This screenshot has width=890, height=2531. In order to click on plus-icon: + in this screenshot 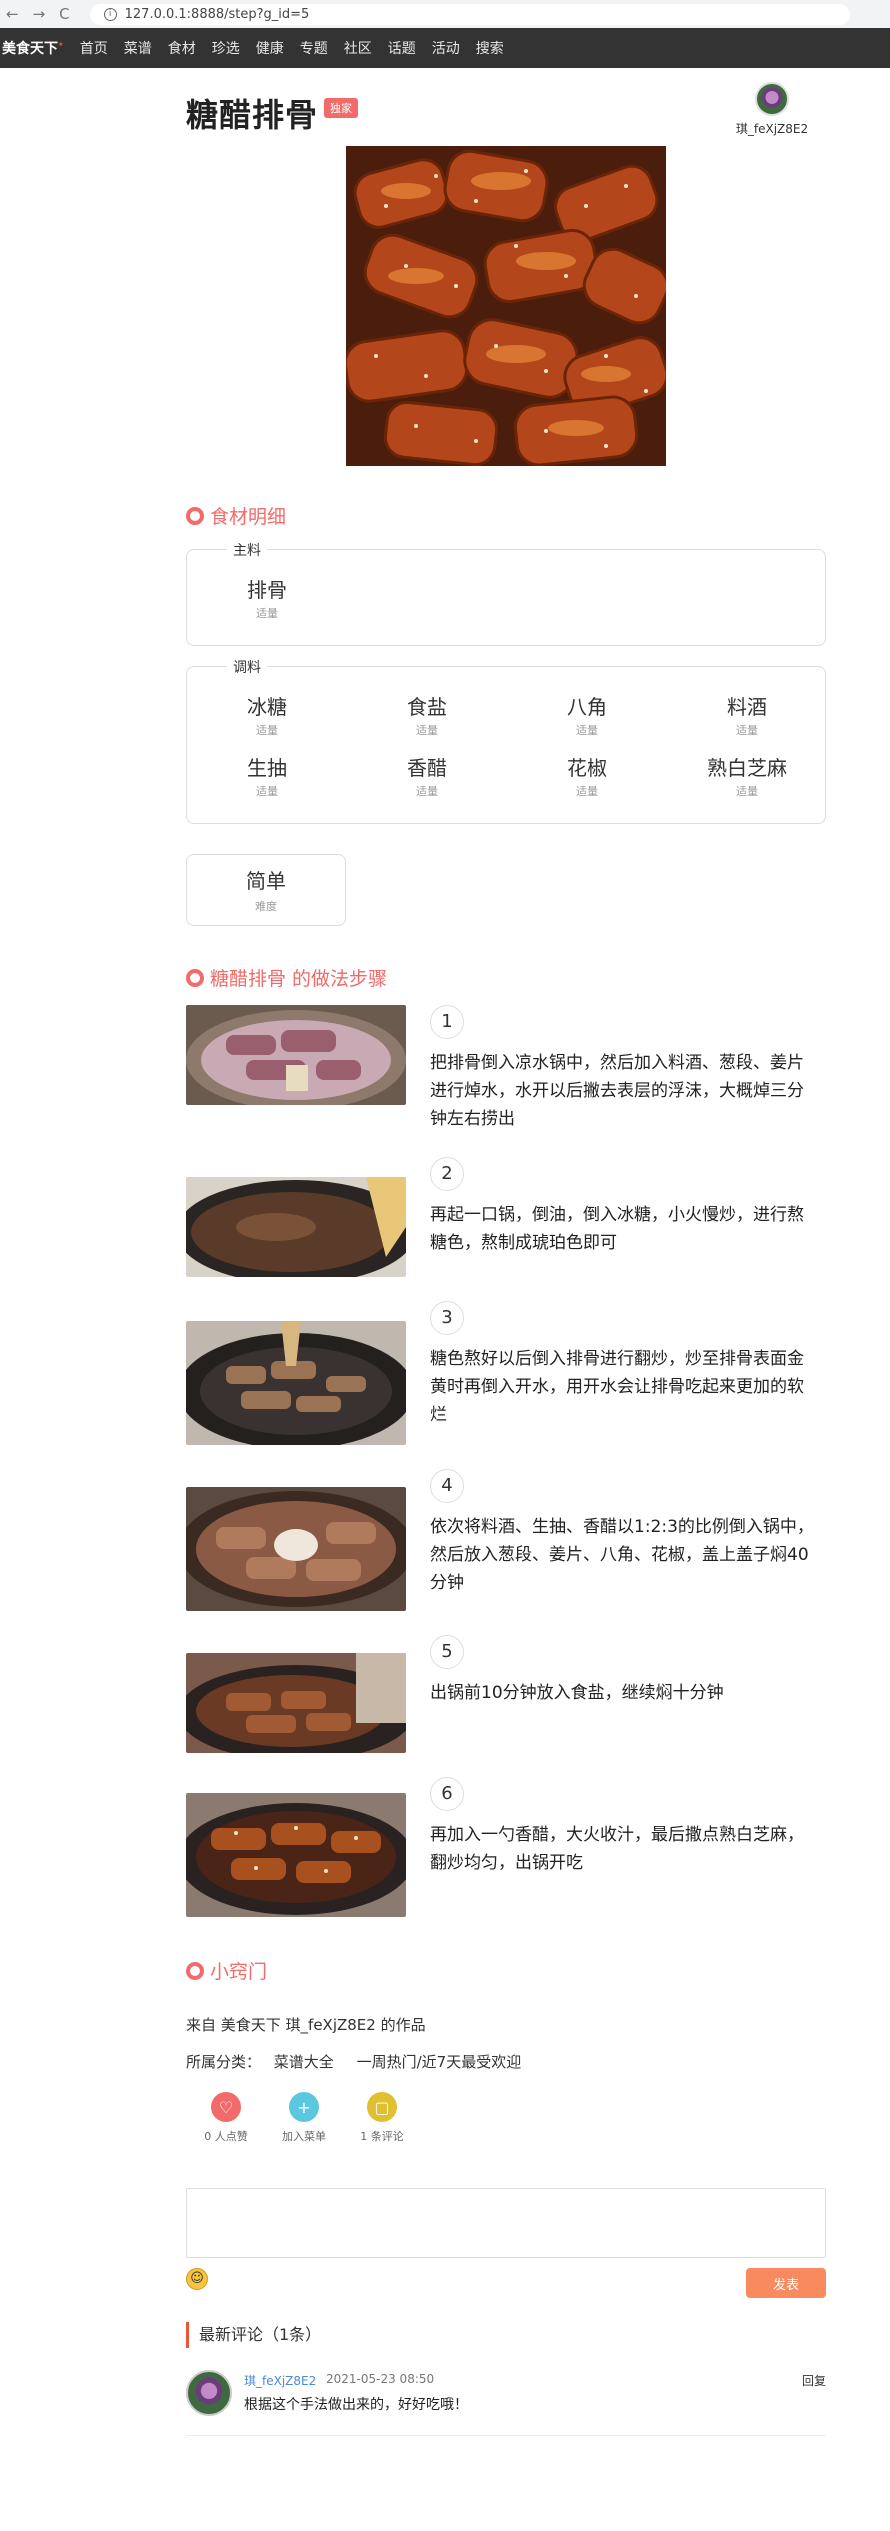, I will do `click(304, 2107)`.